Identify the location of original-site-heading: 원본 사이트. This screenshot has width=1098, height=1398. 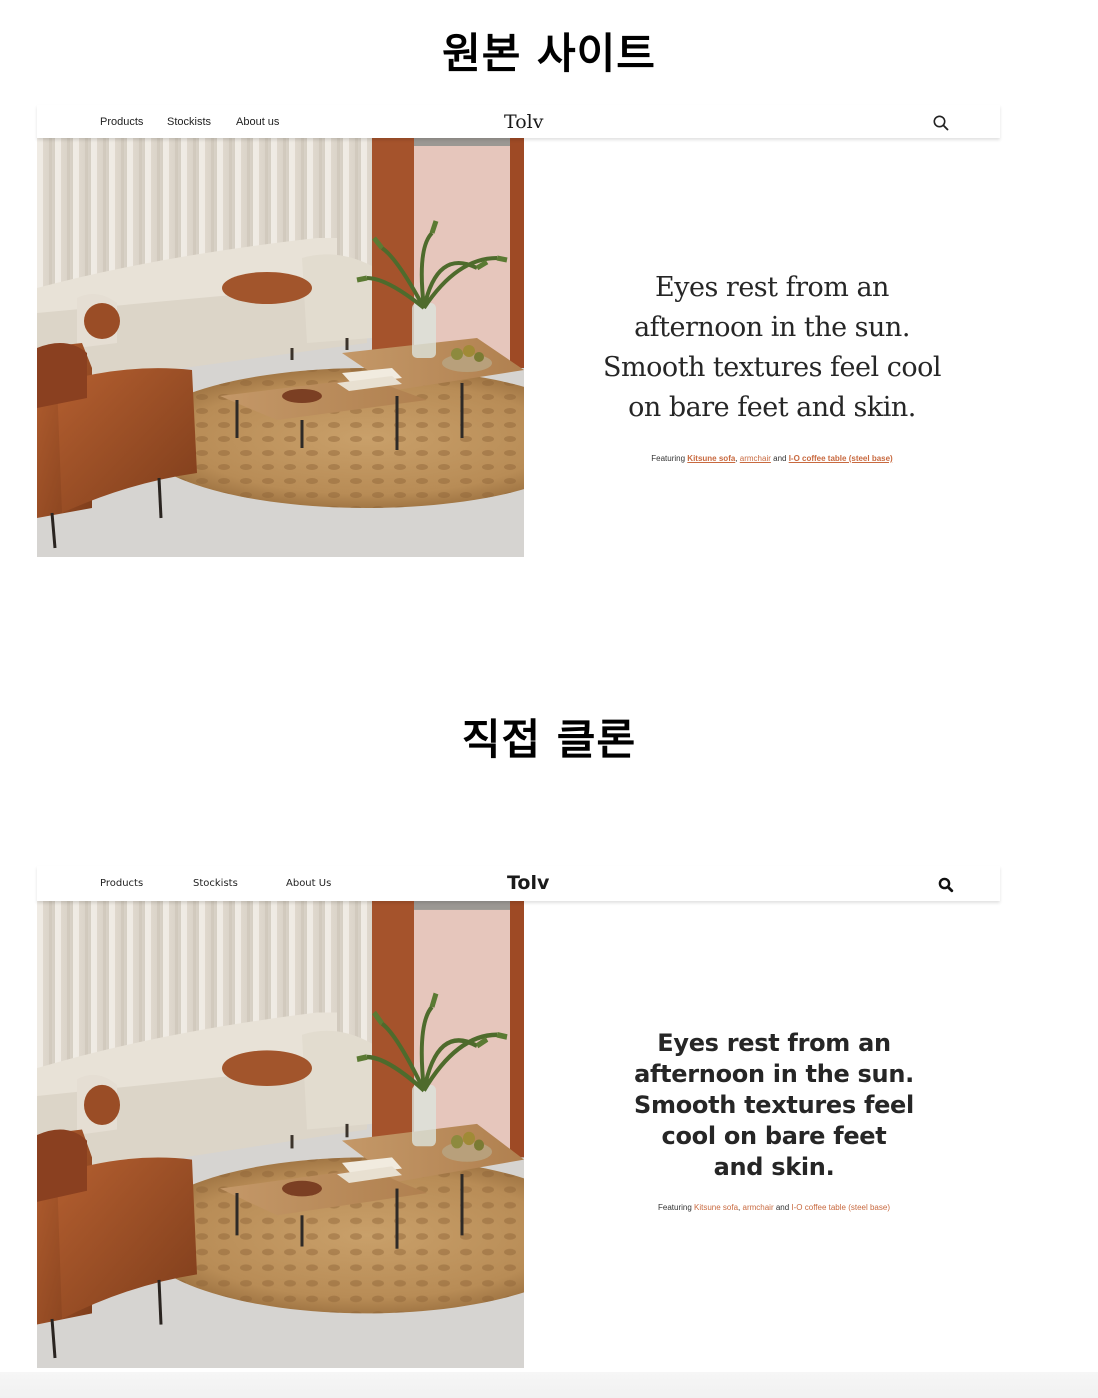
(549, 53).